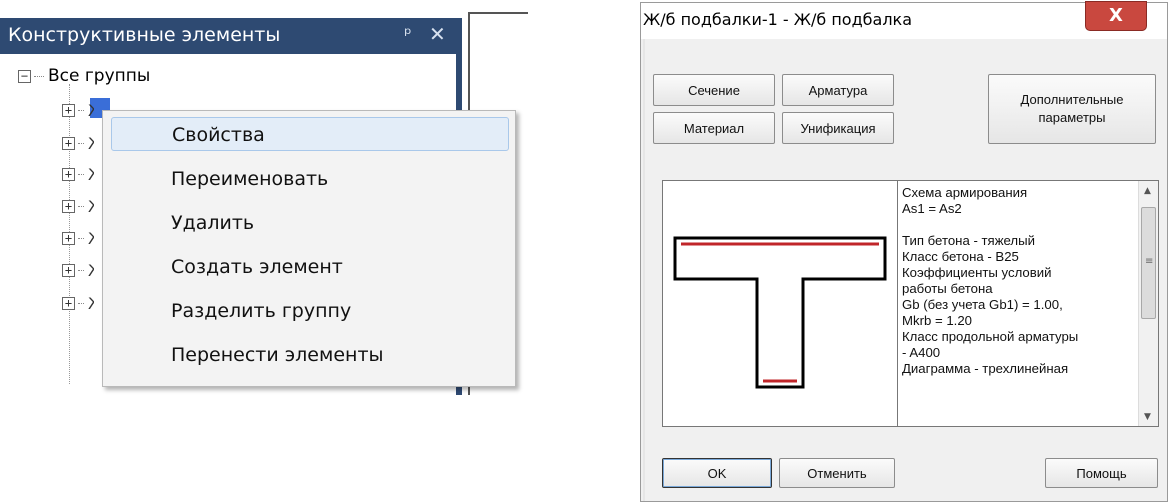 The height and width of the screenshot is (504, 1169). What do you see at coordinates (310, 134) in the screenshot?
I see `menu-item-properties: Свойства` at bounding box center [310, 134].